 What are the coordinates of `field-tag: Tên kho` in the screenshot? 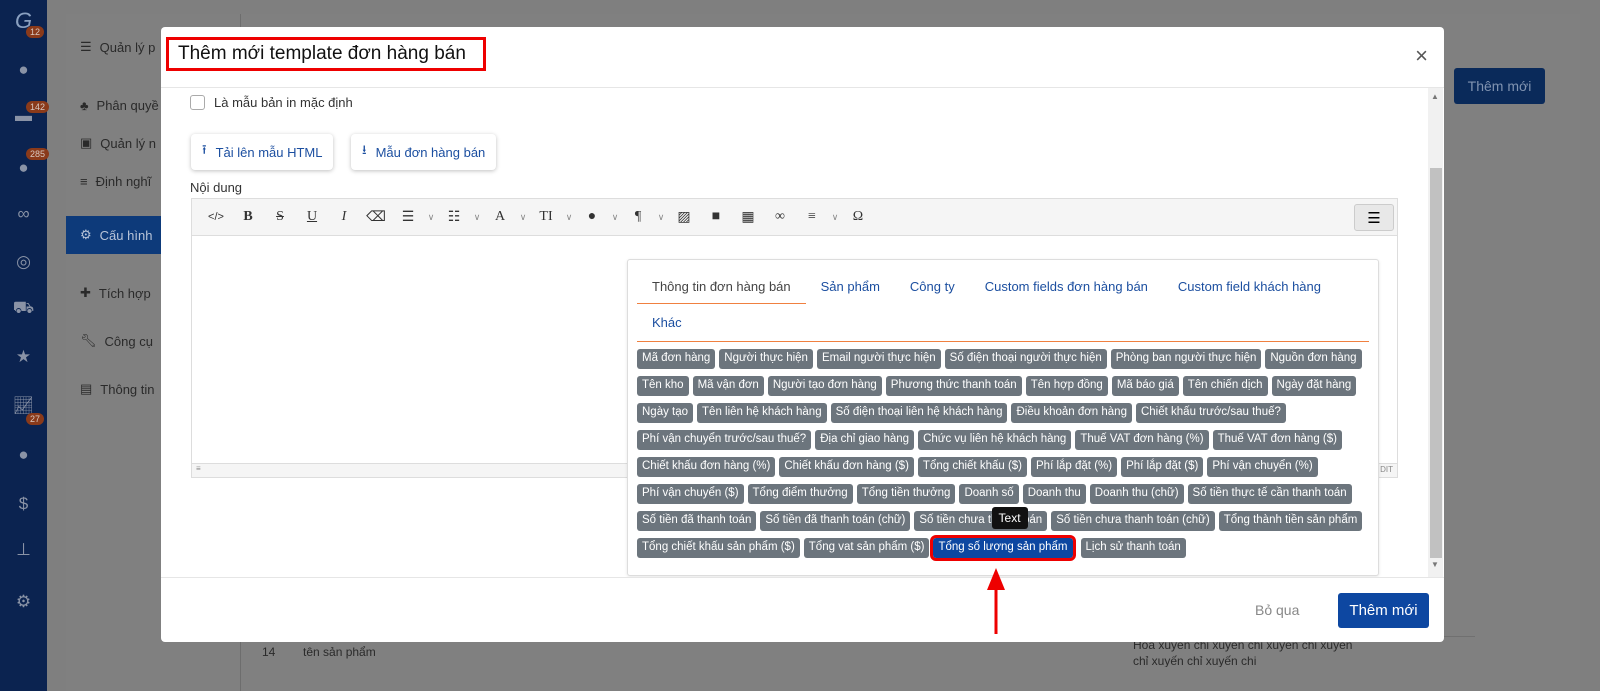 It's located at (663, 386).